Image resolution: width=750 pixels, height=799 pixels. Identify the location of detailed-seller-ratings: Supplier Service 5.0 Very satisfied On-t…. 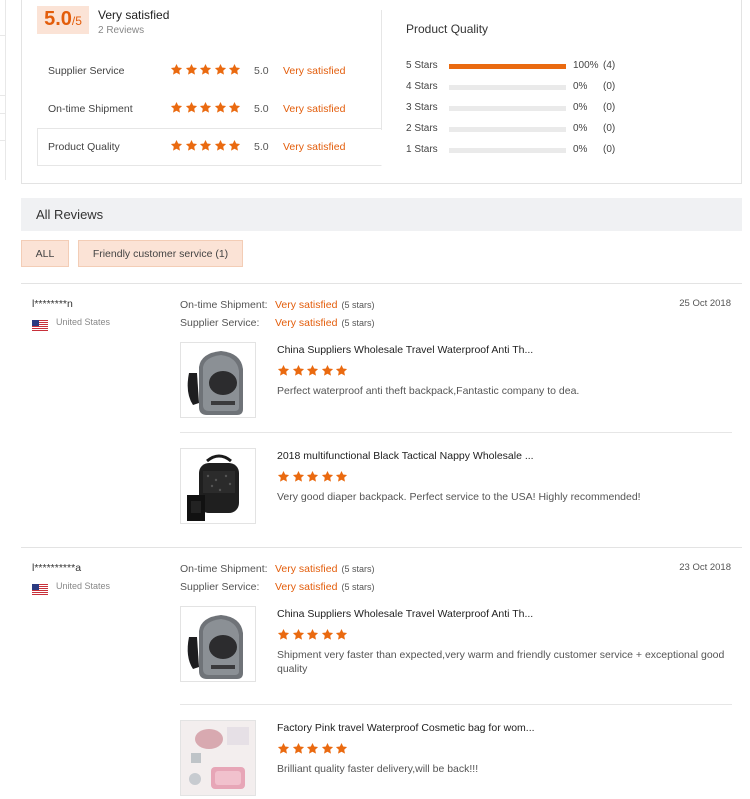
(209, 109).